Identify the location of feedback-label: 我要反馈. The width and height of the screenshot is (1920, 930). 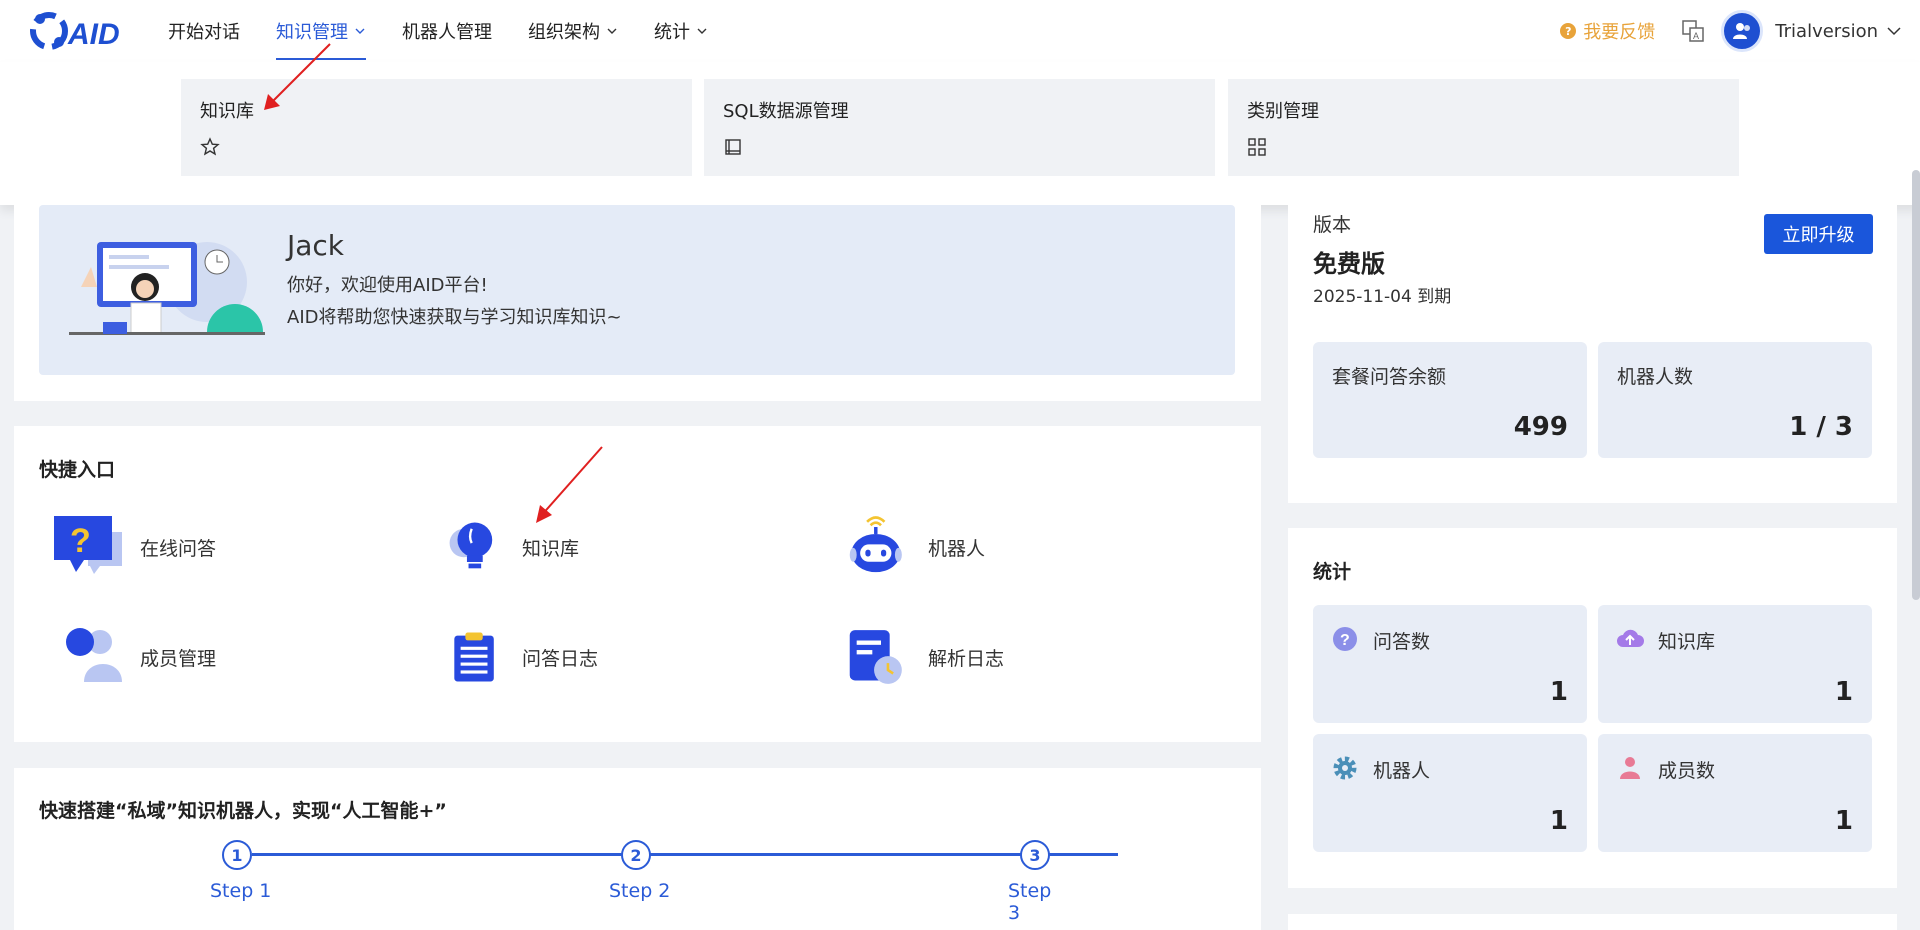
(1619, 32).